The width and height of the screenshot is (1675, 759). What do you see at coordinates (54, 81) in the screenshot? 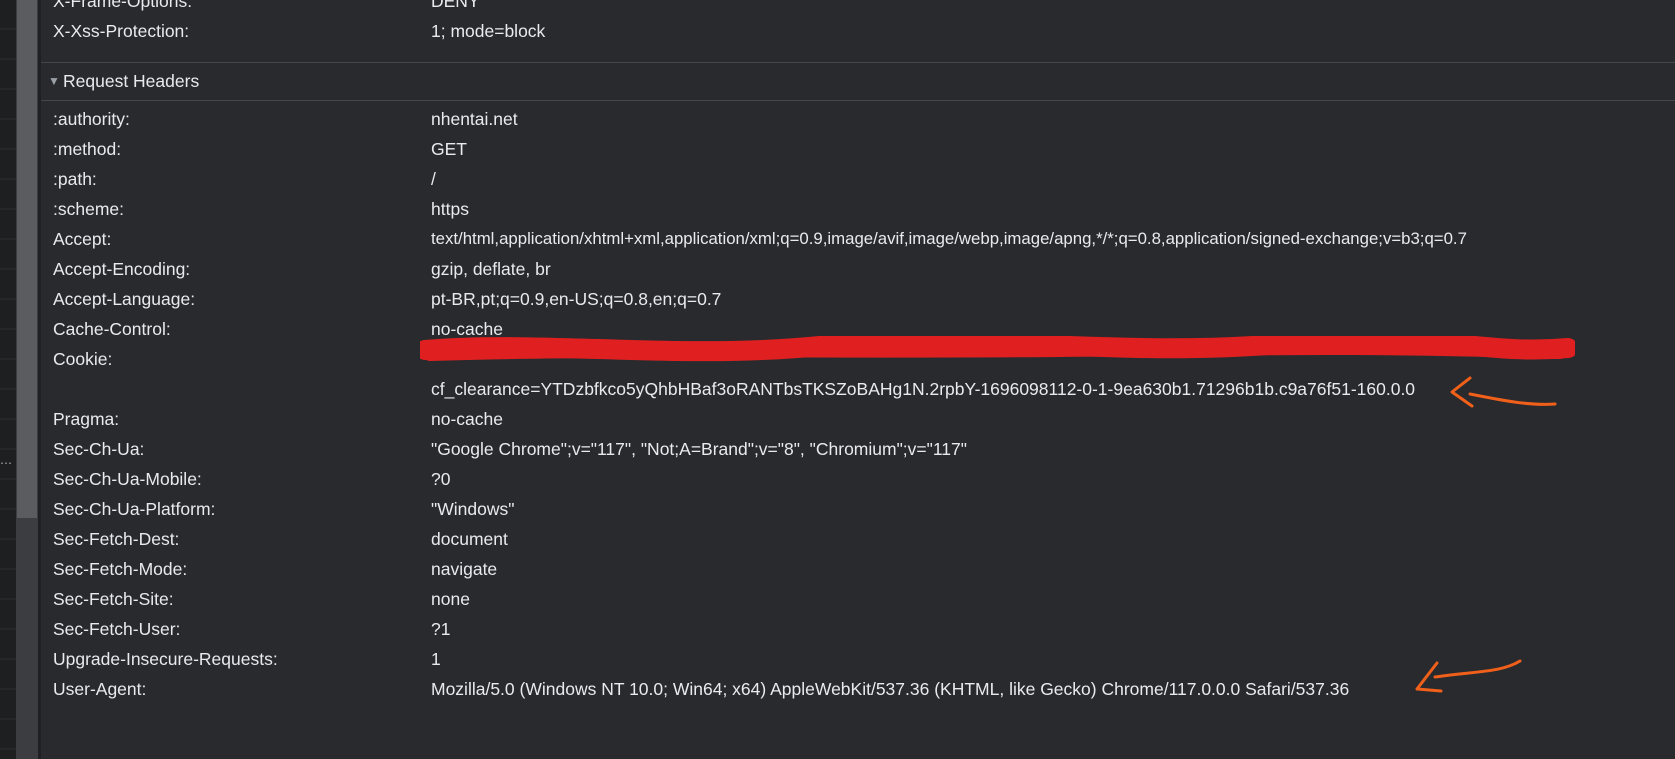
I see `triangle-down-icon: ▼` at bounding box center [54, 81].